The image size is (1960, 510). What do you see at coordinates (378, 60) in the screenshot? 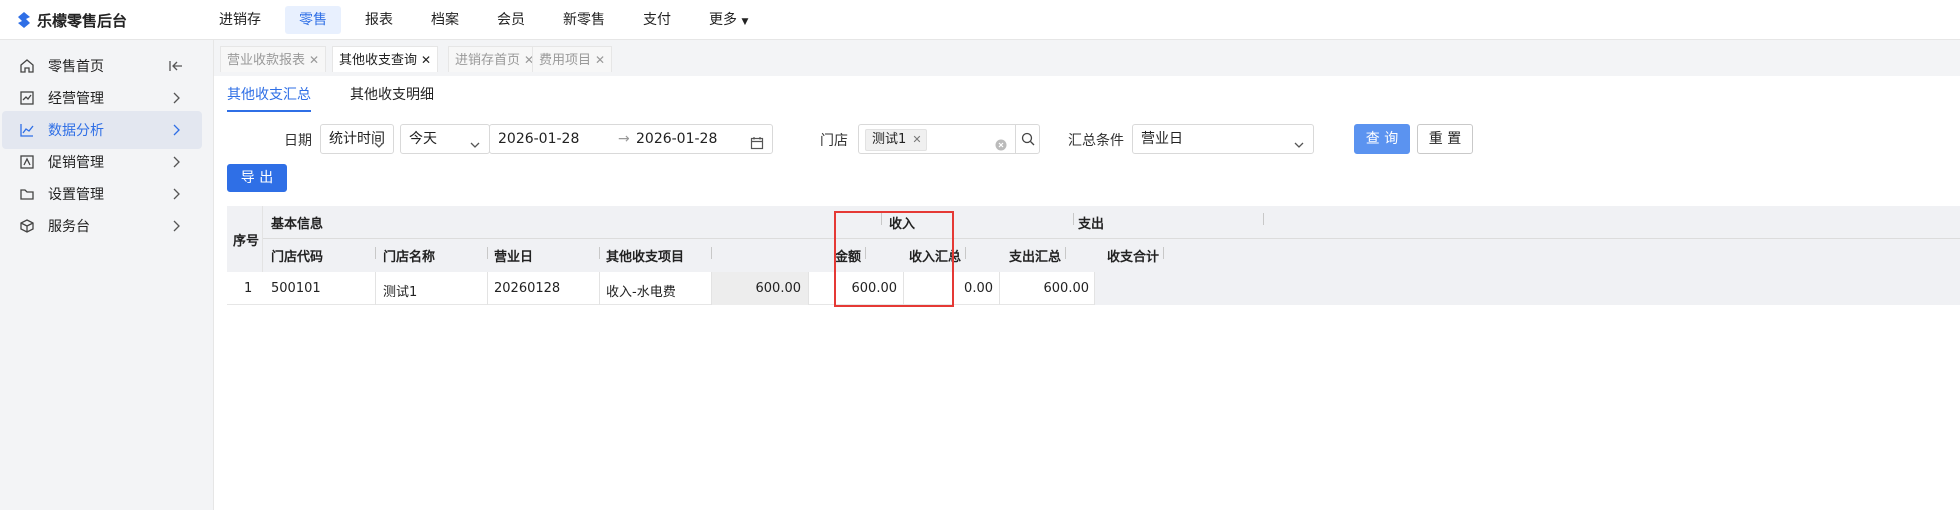
I see `tab-label: 其他收支查询` at bounding box center [378, 60].